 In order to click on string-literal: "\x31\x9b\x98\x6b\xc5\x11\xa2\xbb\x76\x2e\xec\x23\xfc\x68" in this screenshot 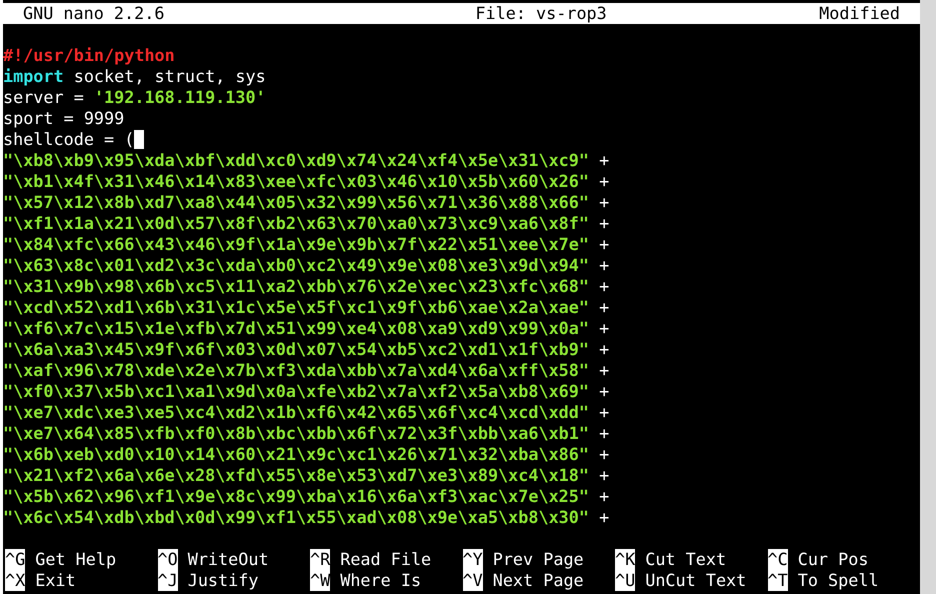, I will do `click(296, 286)`.